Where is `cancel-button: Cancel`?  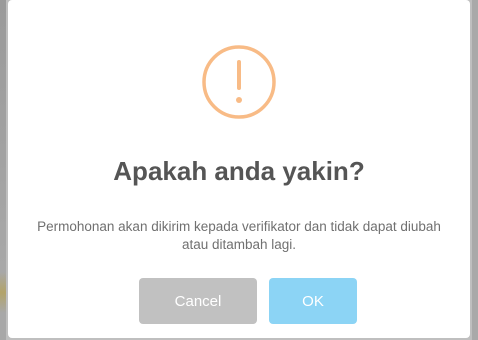 cancel-button: Cancel is located at coordinates (198, 301).